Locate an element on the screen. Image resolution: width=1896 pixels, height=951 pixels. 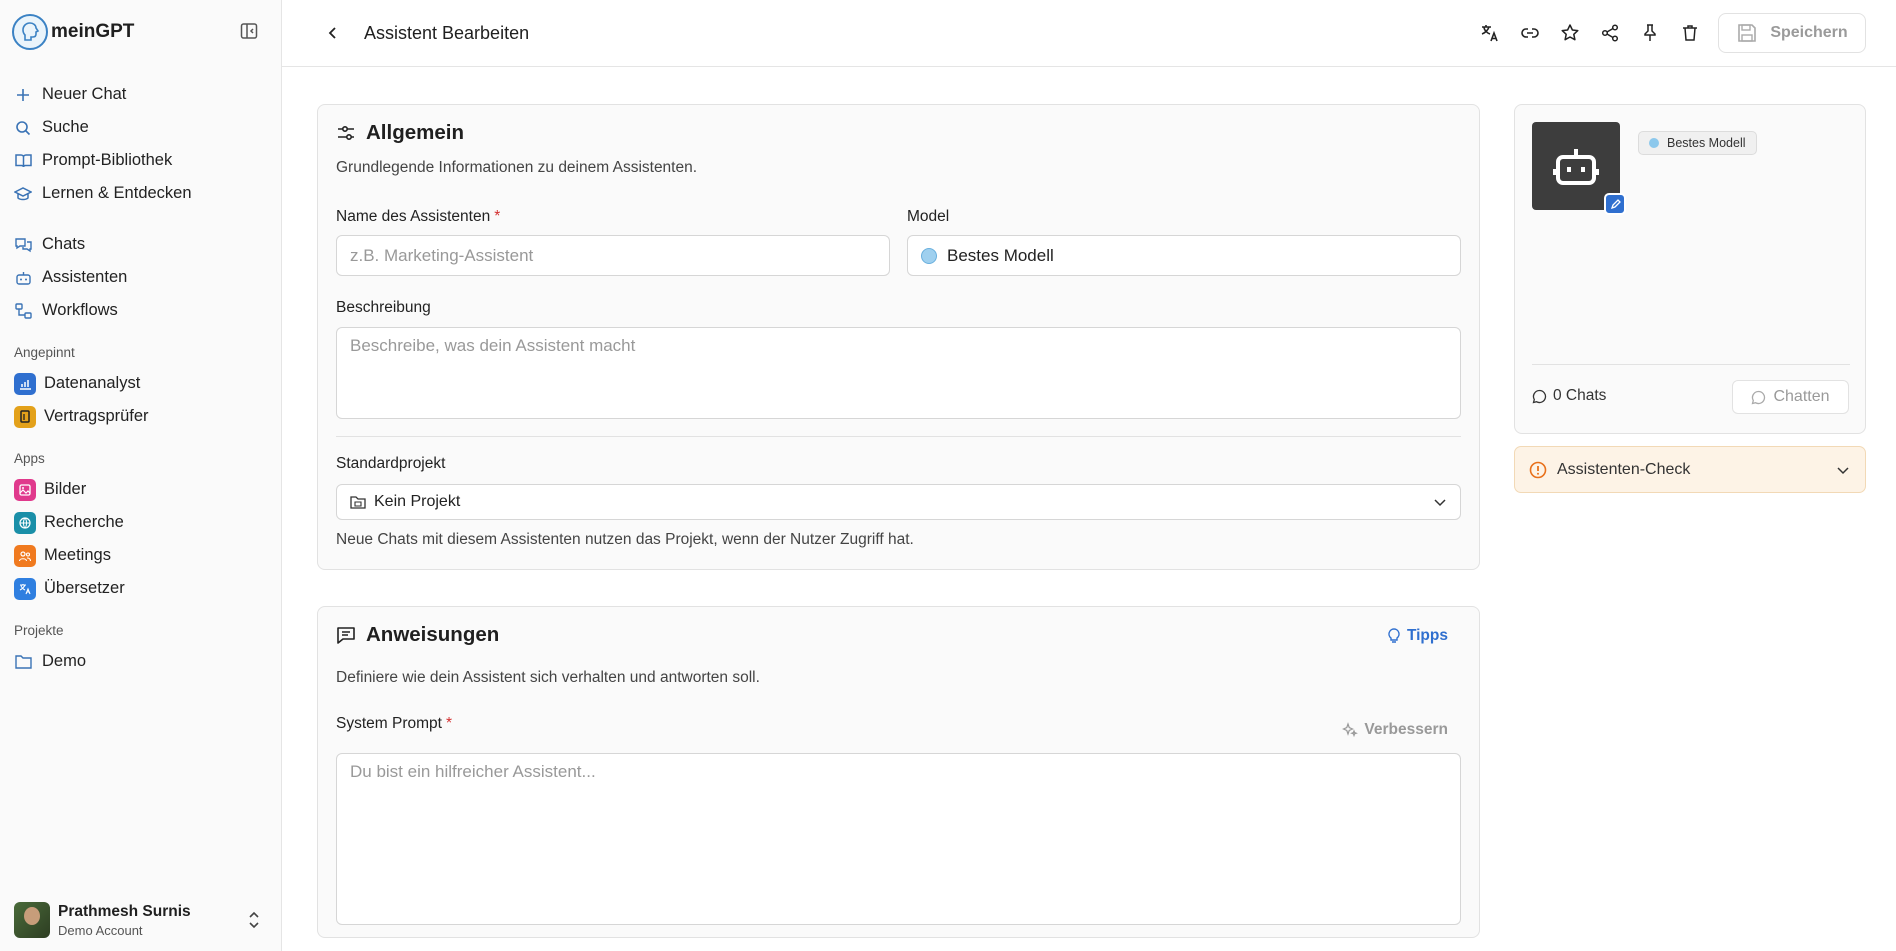
chevron-down-icon is located at coordinates (1843, 471).